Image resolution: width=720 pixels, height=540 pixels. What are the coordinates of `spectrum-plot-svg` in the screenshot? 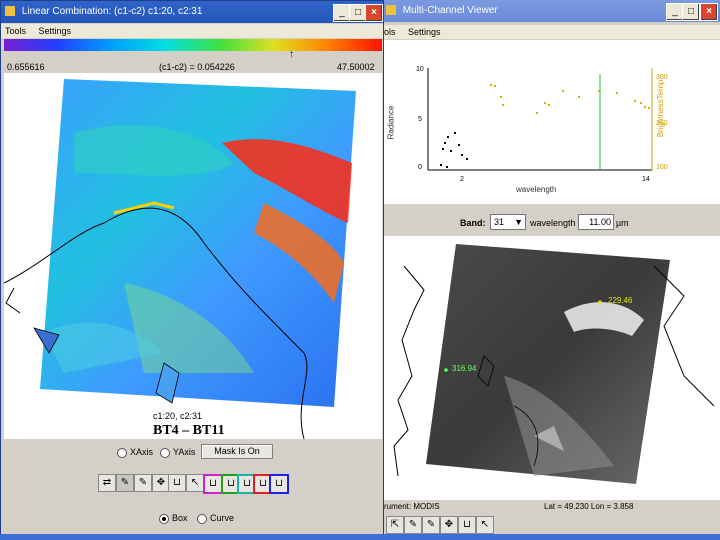 It's located at (540, 119).